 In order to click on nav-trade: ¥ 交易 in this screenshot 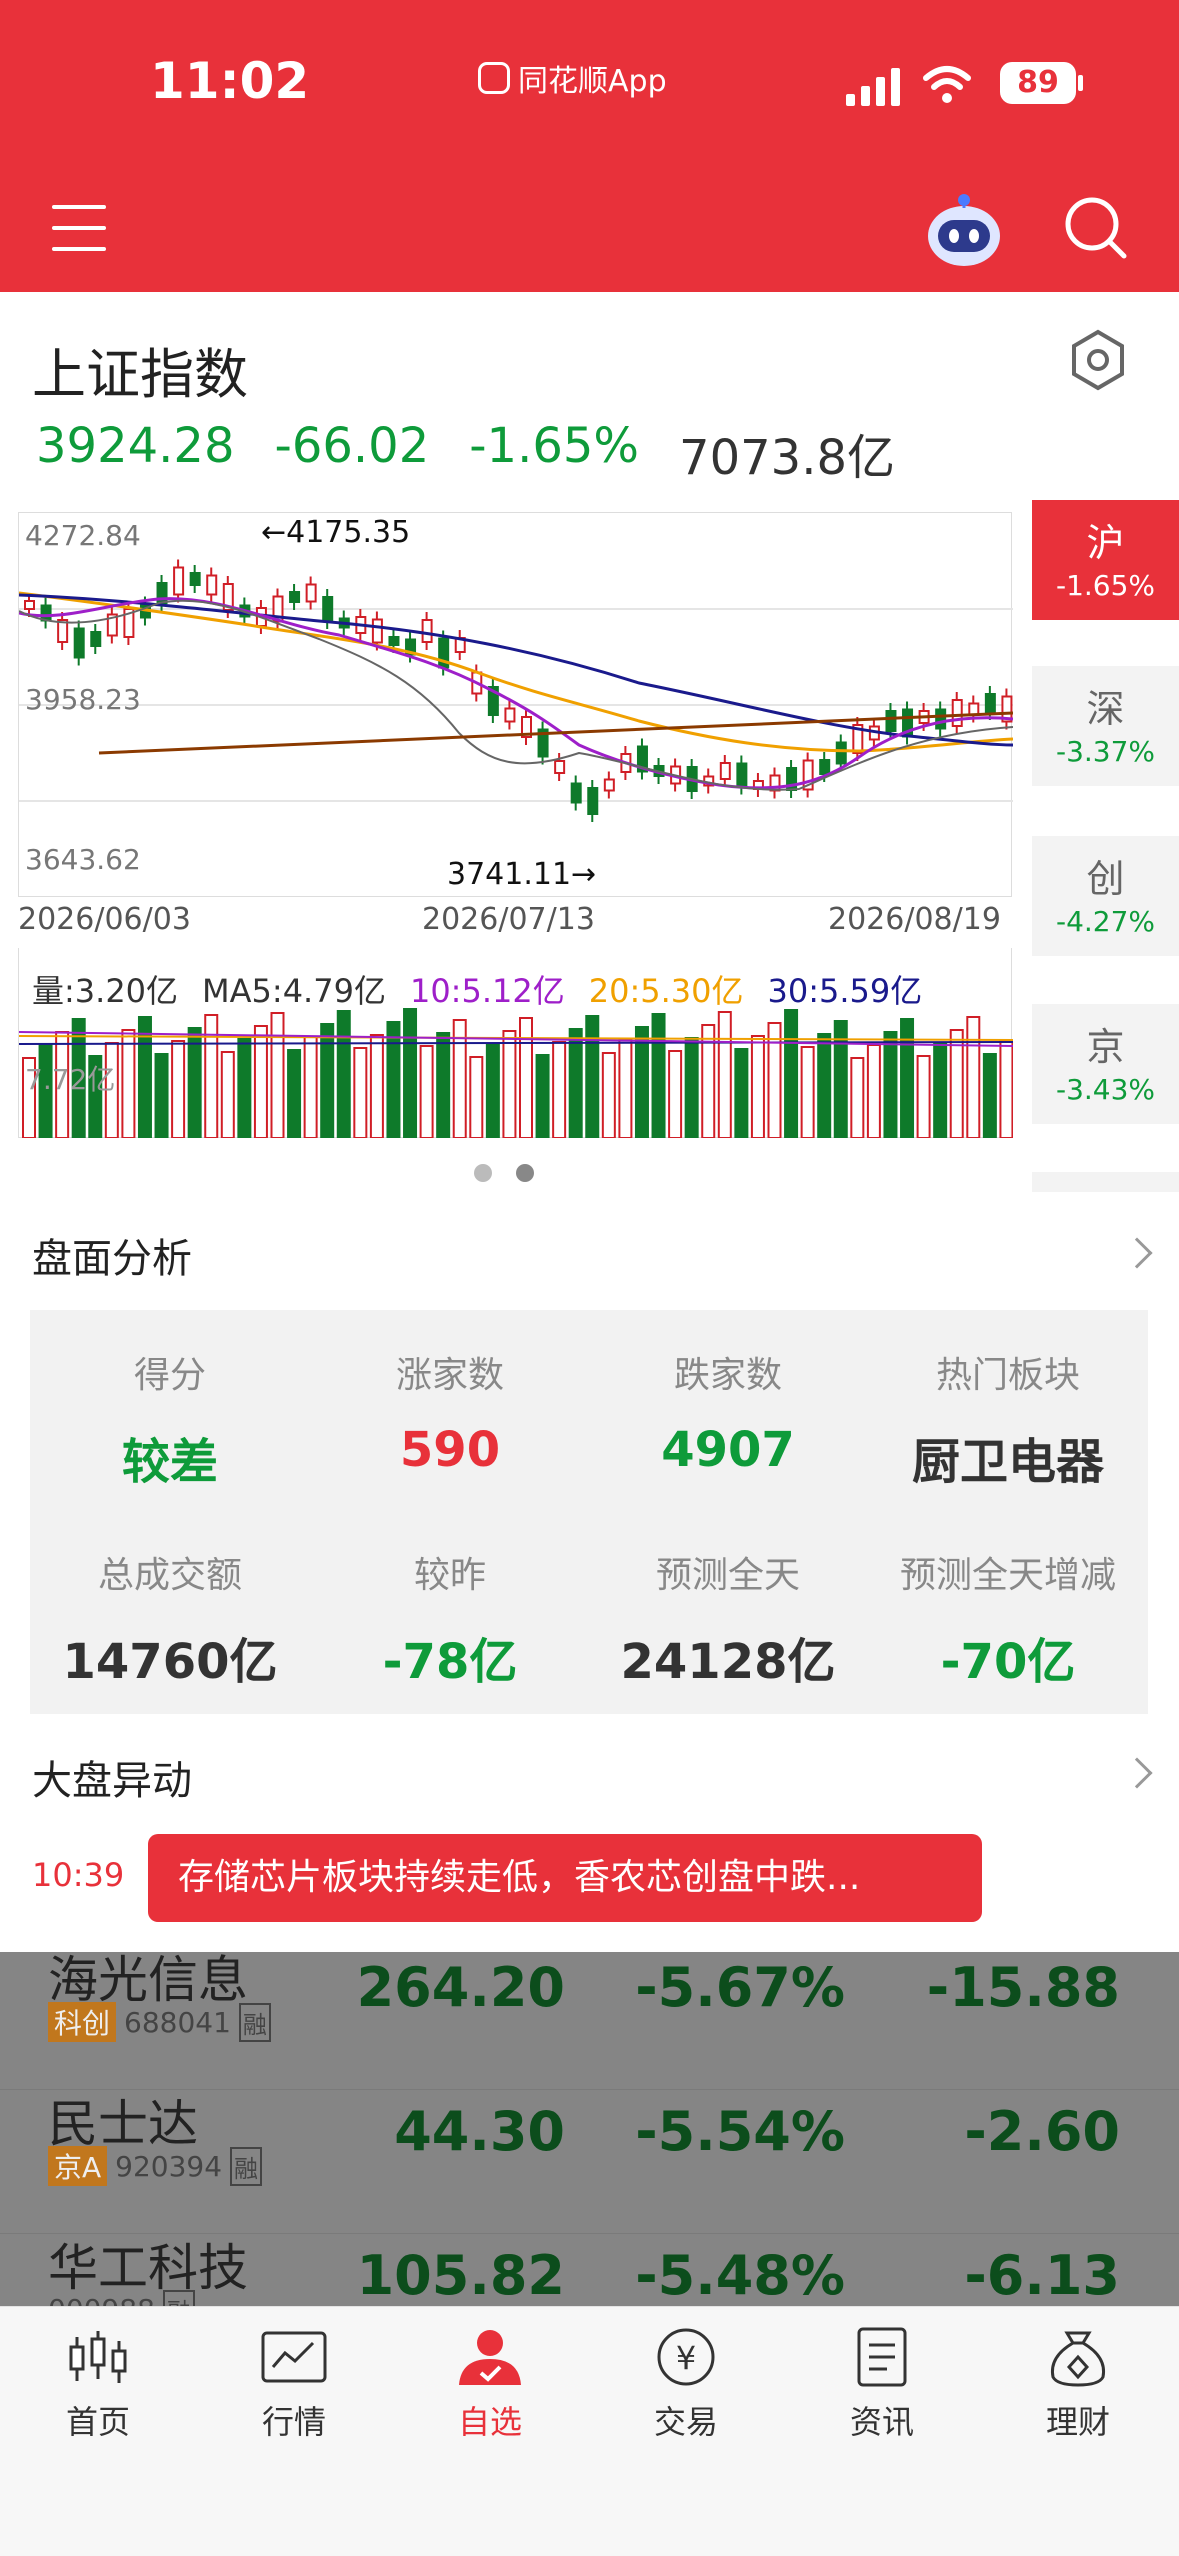, I will do `click(686, 2385)`.